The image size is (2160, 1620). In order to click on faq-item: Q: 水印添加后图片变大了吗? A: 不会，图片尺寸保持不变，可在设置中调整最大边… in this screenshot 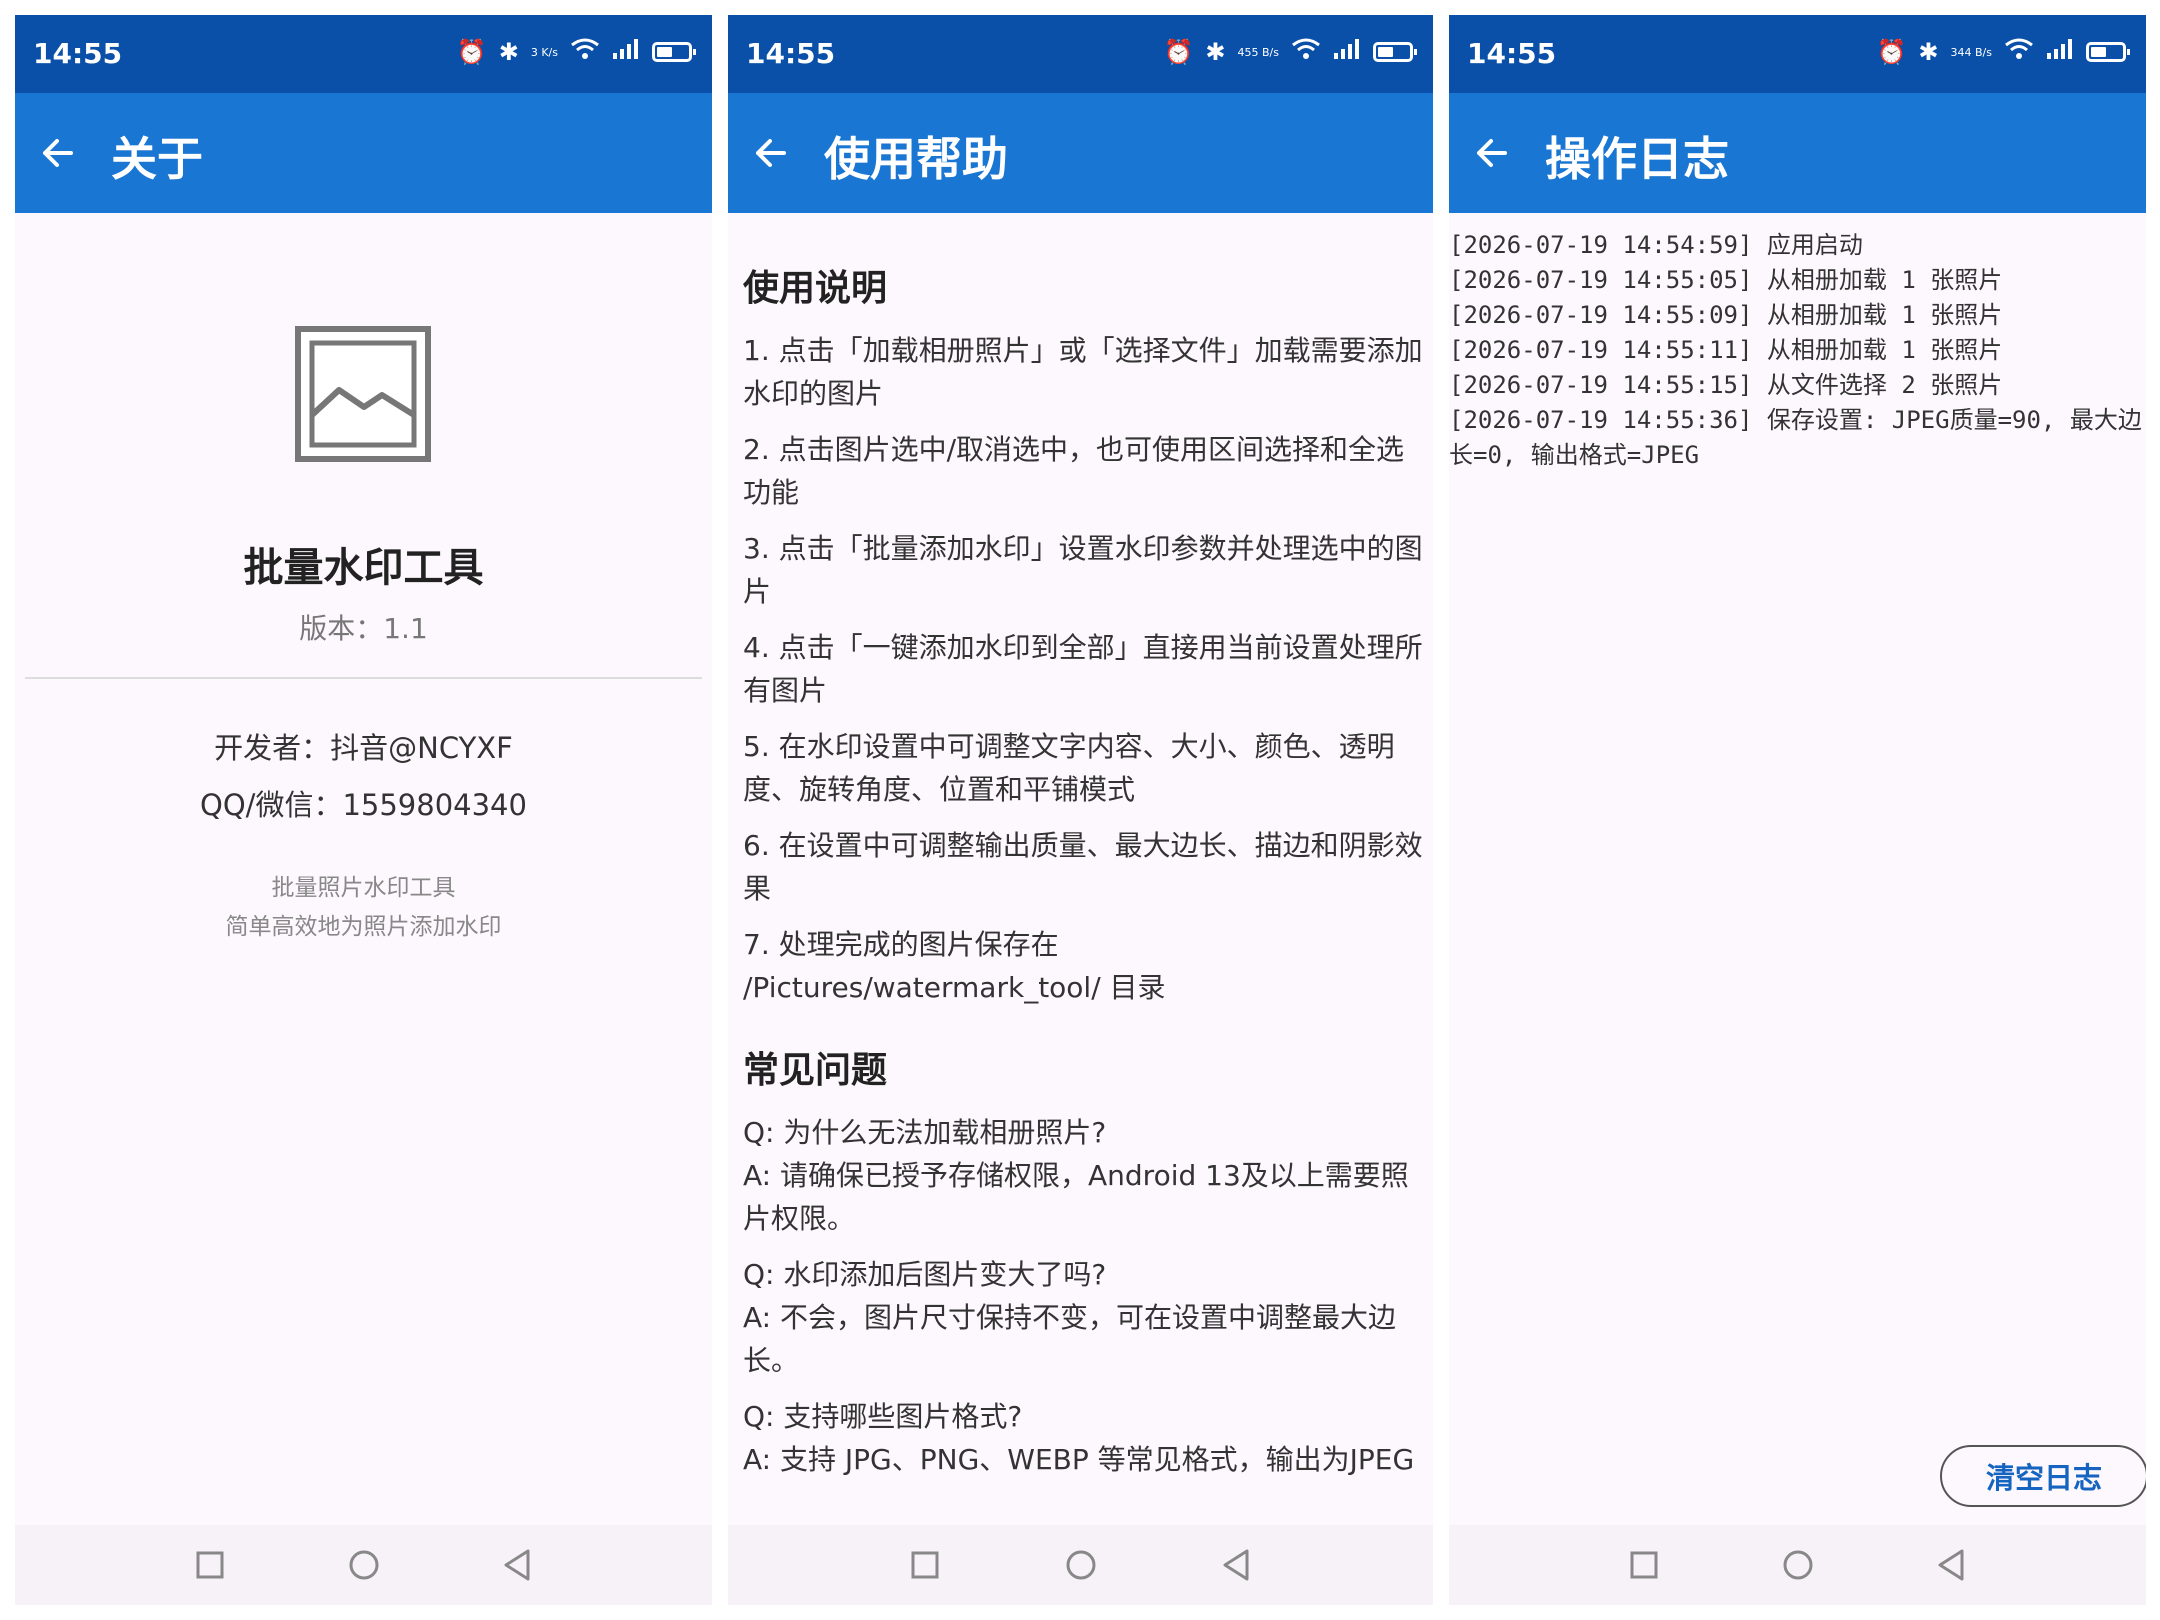, I will do `click(1083, 1317)`.